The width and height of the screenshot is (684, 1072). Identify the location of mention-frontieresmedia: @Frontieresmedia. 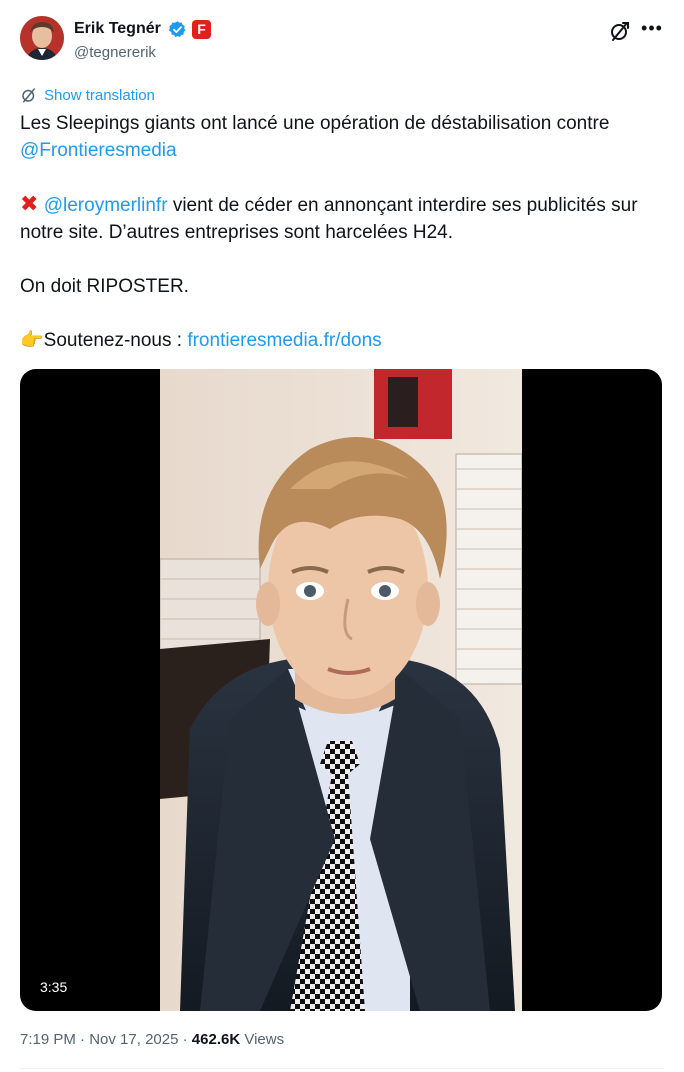
(98, 150).